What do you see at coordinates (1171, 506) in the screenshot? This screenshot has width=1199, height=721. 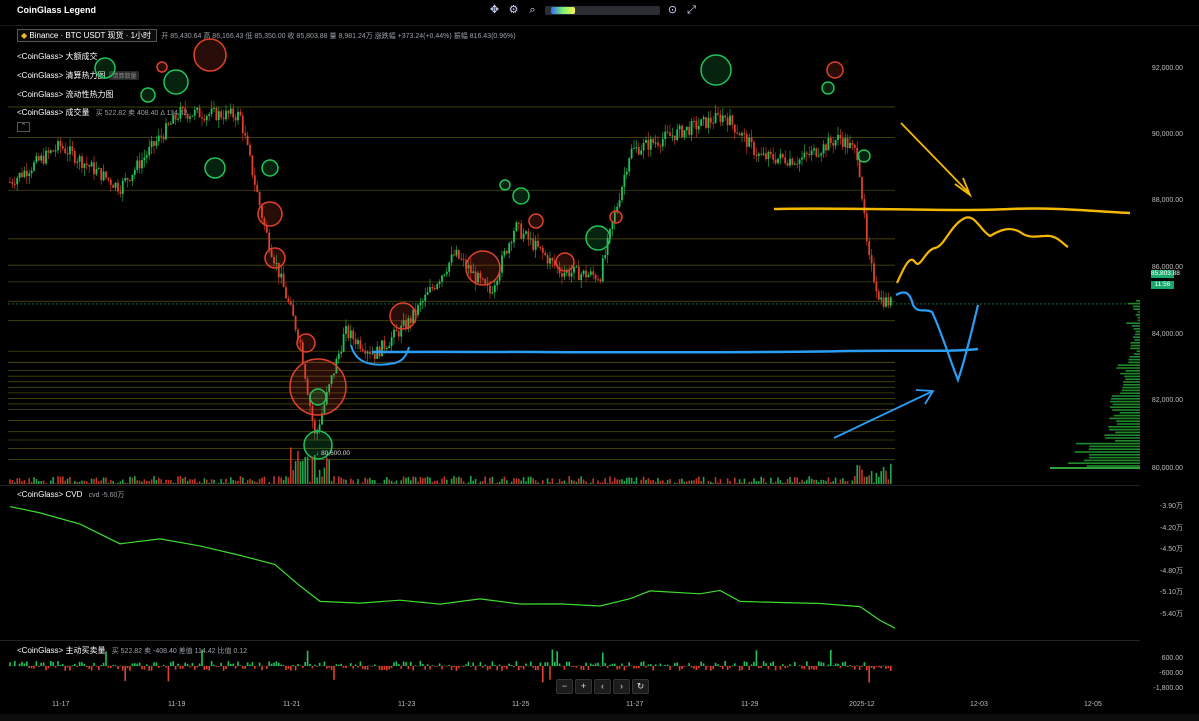 I see `cvd-axis-label: -3.90万` at bounding box center [1171, 506].